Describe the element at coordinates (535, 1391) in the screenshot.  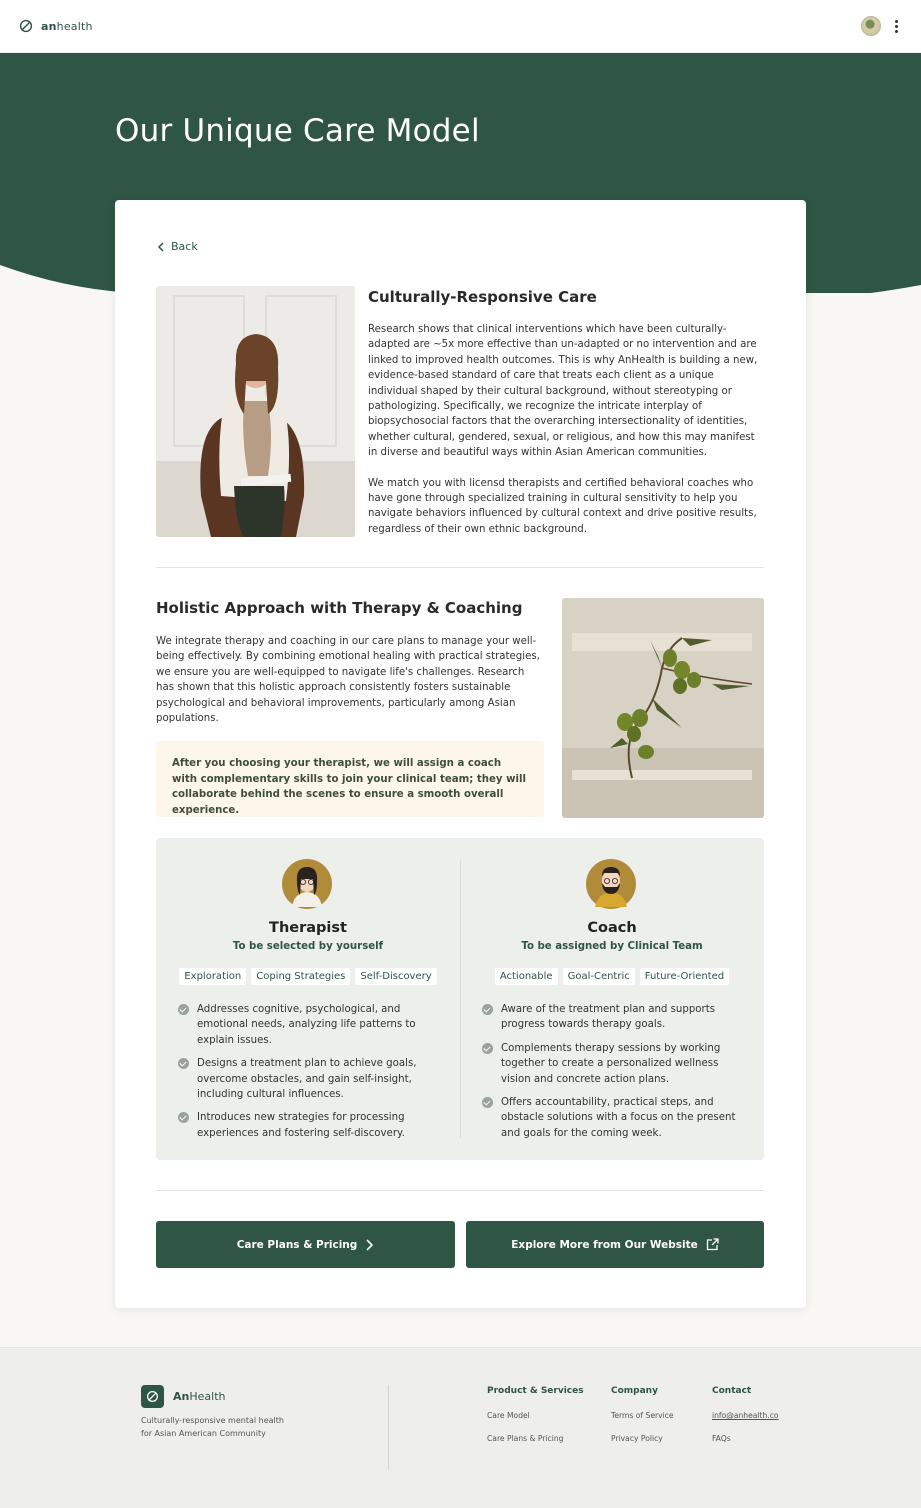
I see `footer-heading: Product & Services` at that location.